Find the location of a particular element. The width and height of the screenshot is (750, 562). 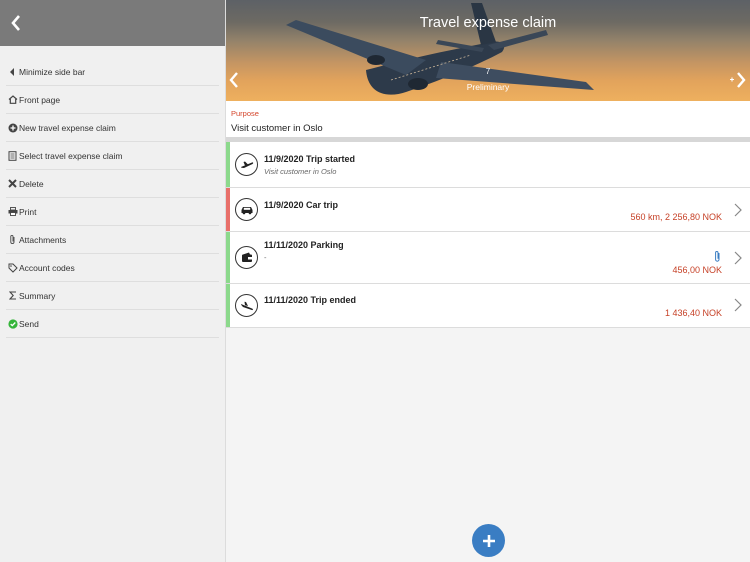

sigma-icon is located at coordinates (12, 295).